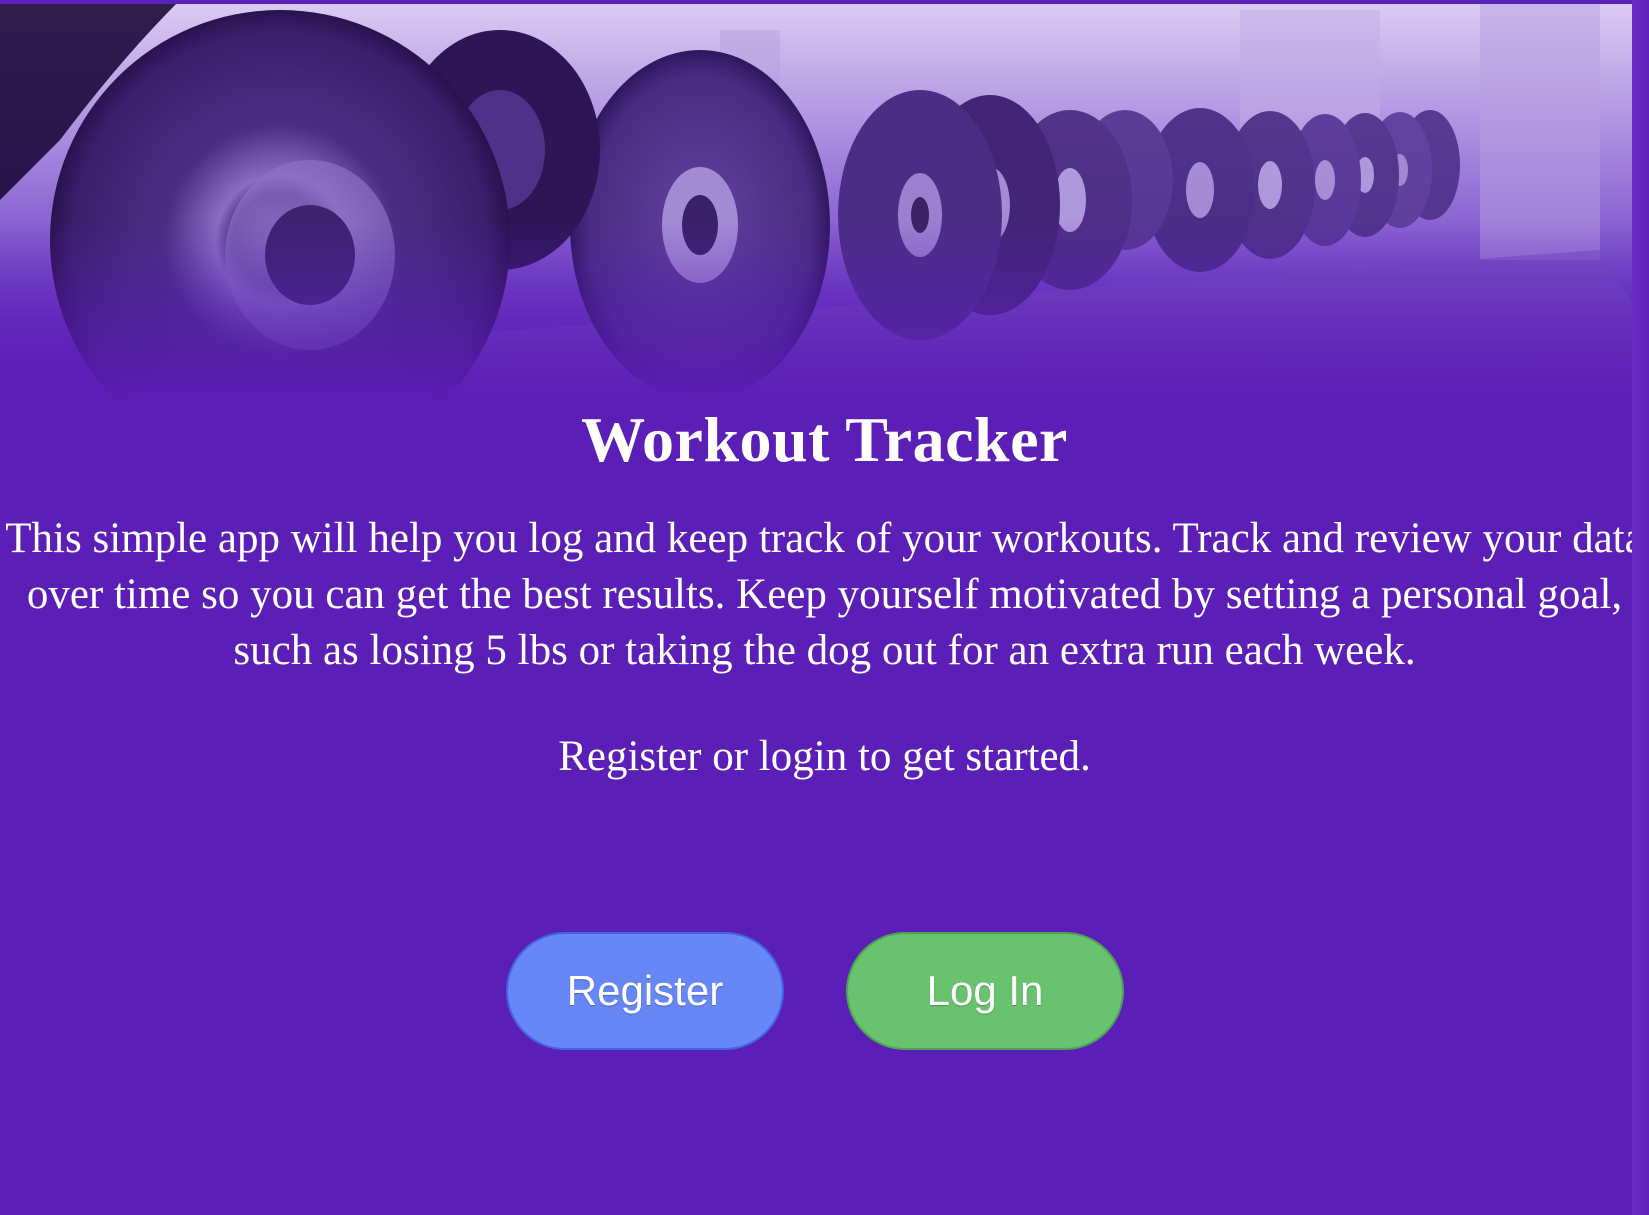 Image resolution: width=1649 pixels, height=1215 pixels. Describe the element at coordinates (824, 756) in the screenshot. I see `call-to-action-text: Register or login to get started.` at that location.